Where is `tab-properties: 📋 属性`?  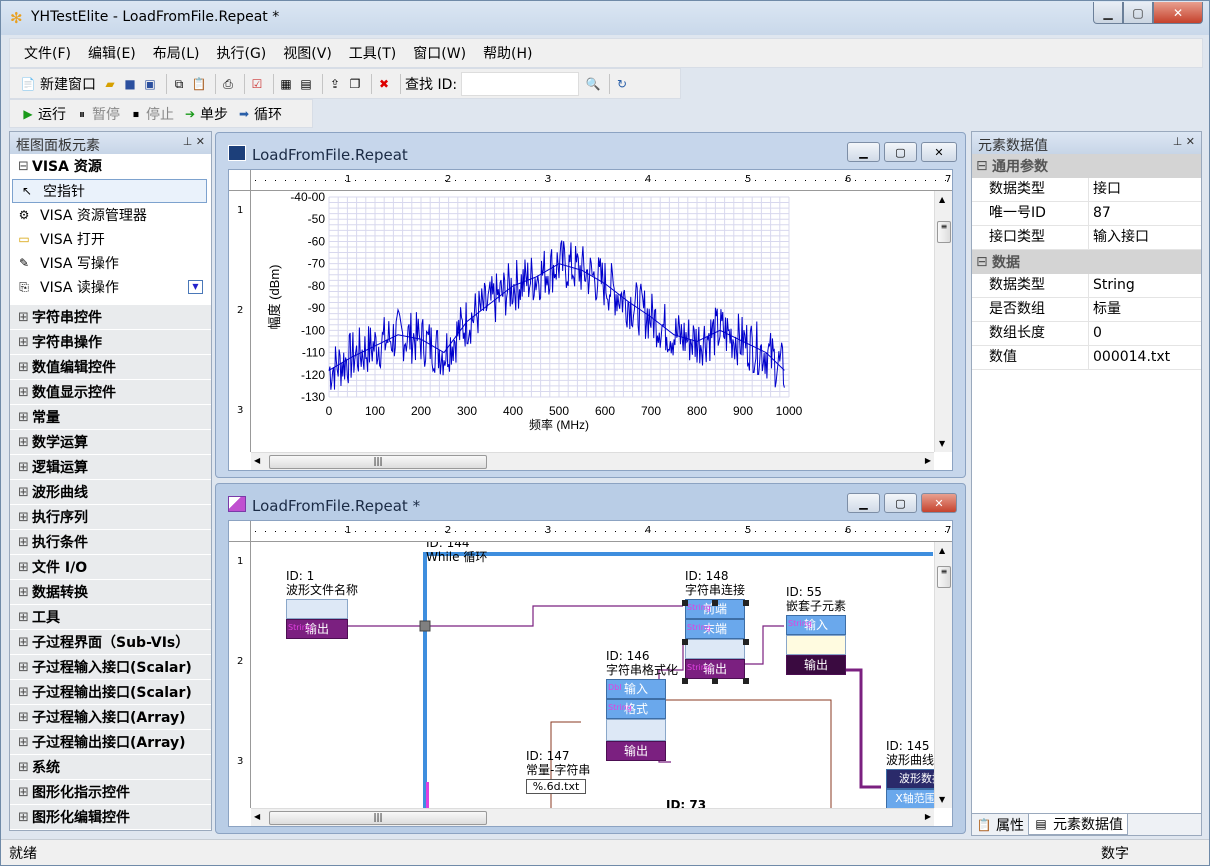
tab-properties: 📋 属性 is located at coordinates (1000, 824).